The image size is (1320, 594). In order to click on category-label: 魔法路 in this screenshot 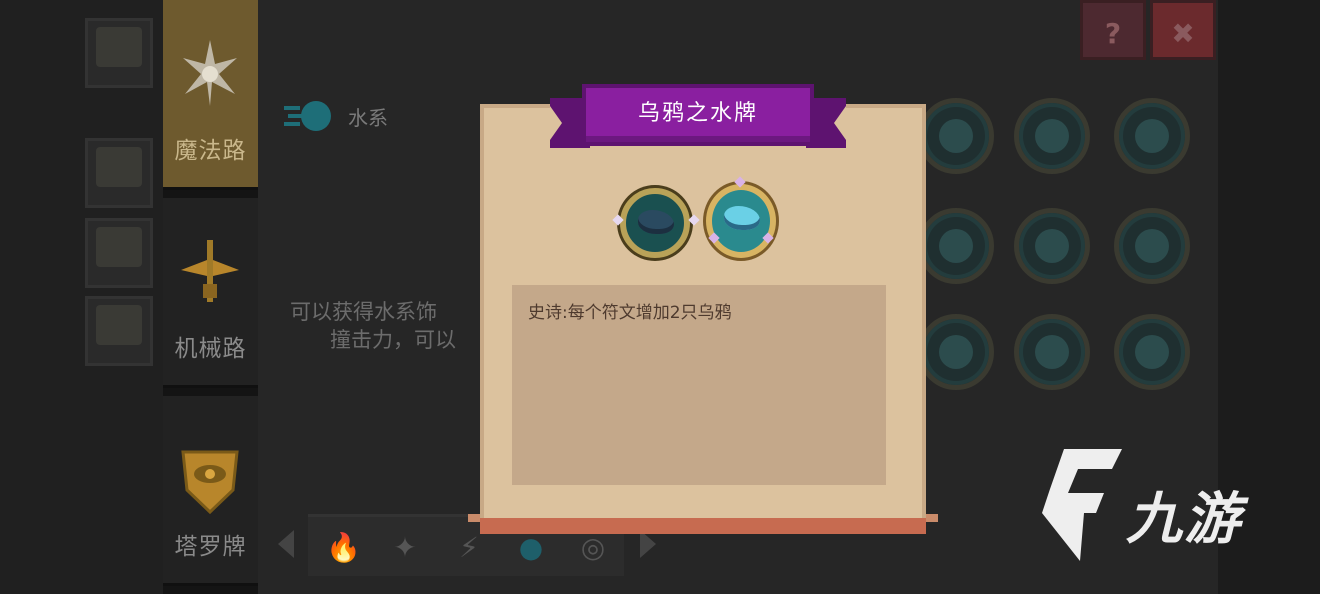, I will do `click(210, 151)`.